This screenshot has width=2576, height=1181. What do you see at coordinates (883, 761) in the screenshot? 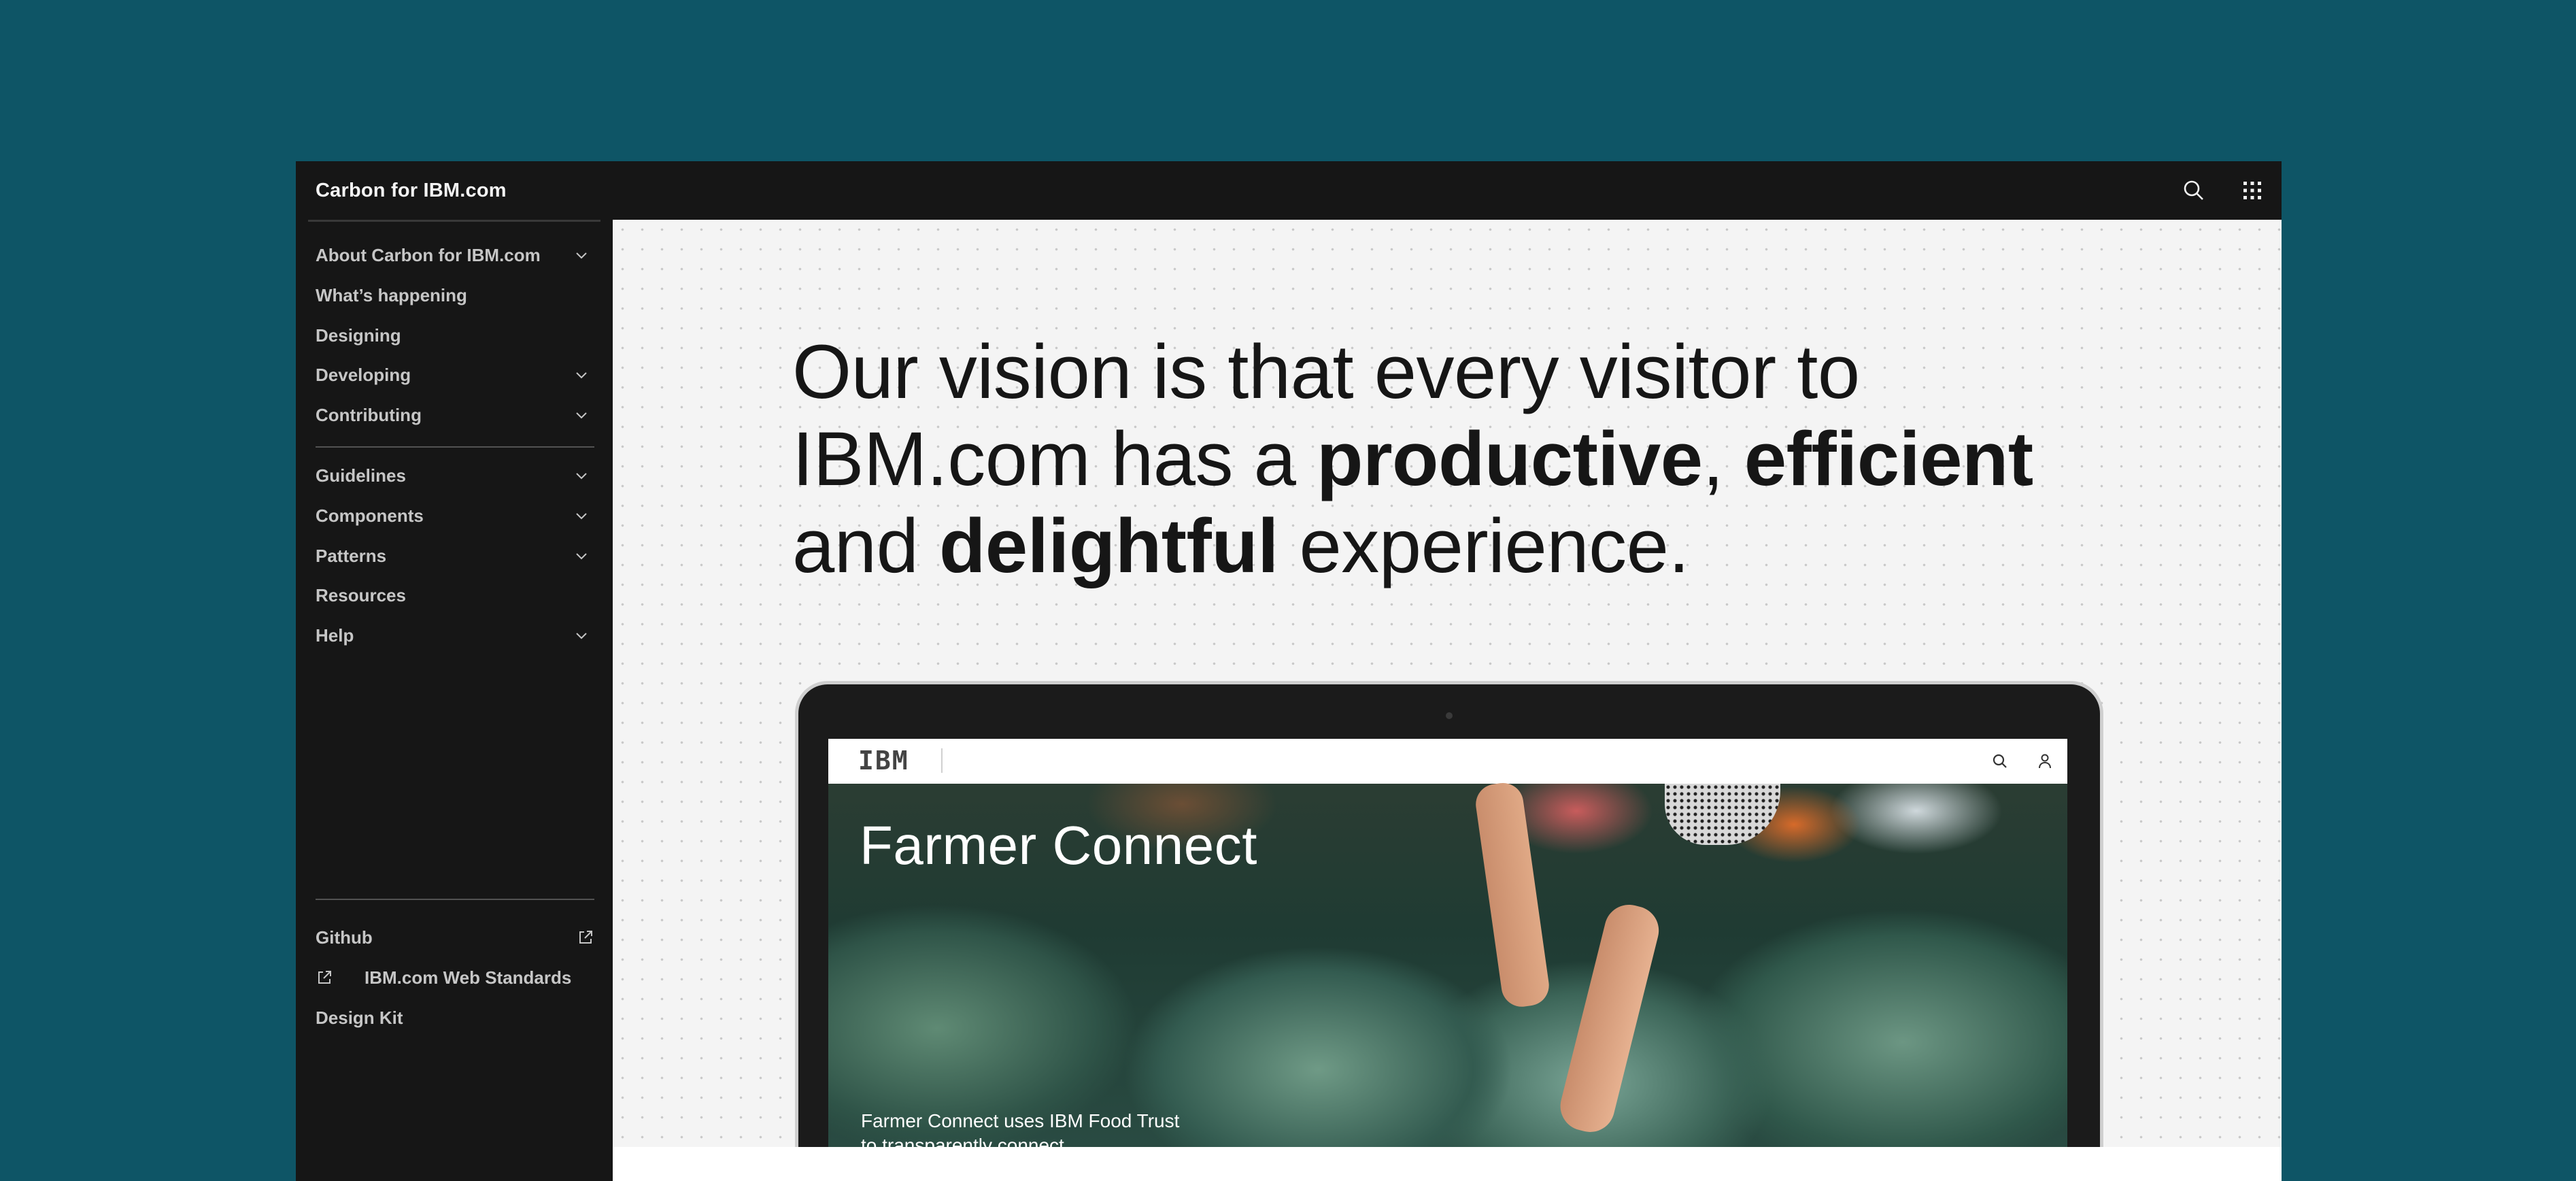
I see `ibm-logo: IBM` at bounding box center [883, 761].